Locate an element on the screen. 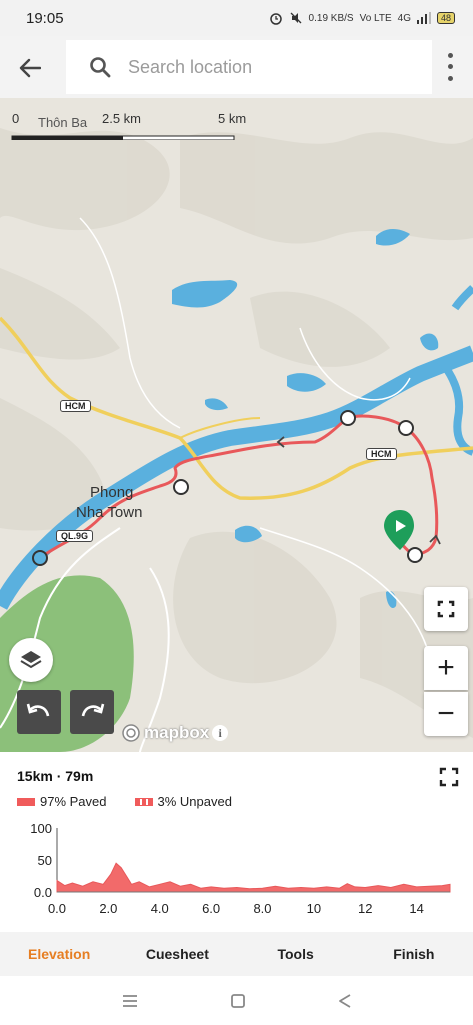  x-tick-label: 4.0 is located at coordinates (160, 908).